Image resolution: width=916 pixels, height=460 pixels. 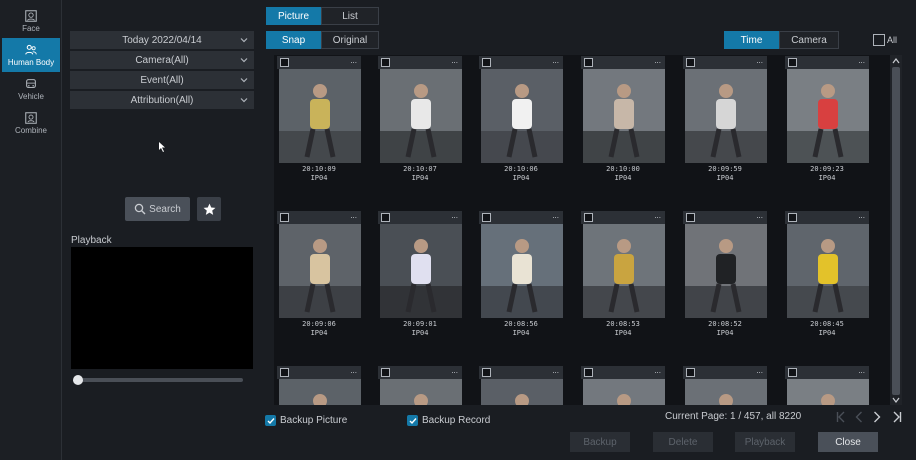 I want to click on camera-filter-dropdown: Camera(All), so click(x=162, y=60).